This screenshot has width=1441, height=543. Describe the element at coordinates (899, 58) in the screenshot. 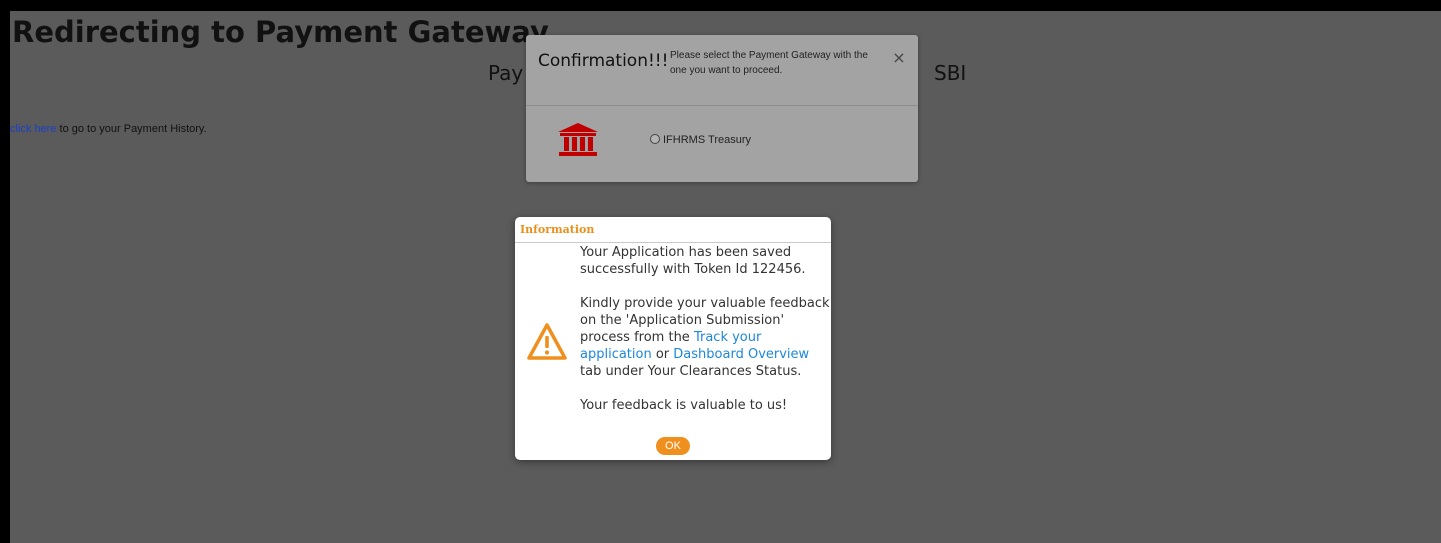

I see `close-icon: ×` at that location.